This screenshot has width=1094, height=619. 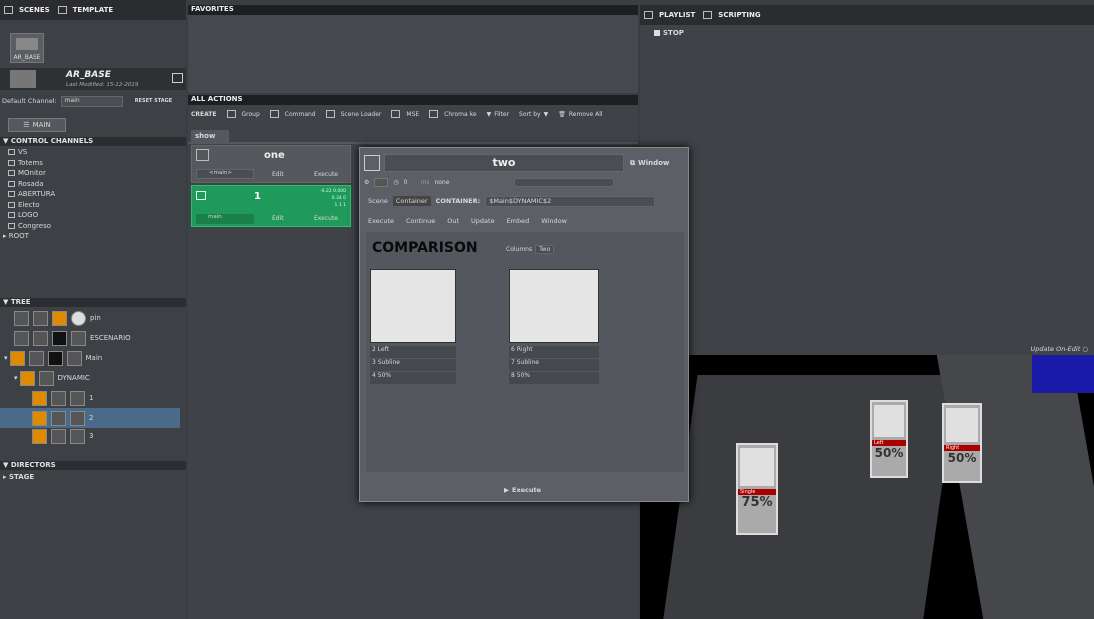 What do you see at coordinates (333, 191) in the screenshot?
I see `card-1-v1: -0.22 0.000` at bounding box center [333, 191].